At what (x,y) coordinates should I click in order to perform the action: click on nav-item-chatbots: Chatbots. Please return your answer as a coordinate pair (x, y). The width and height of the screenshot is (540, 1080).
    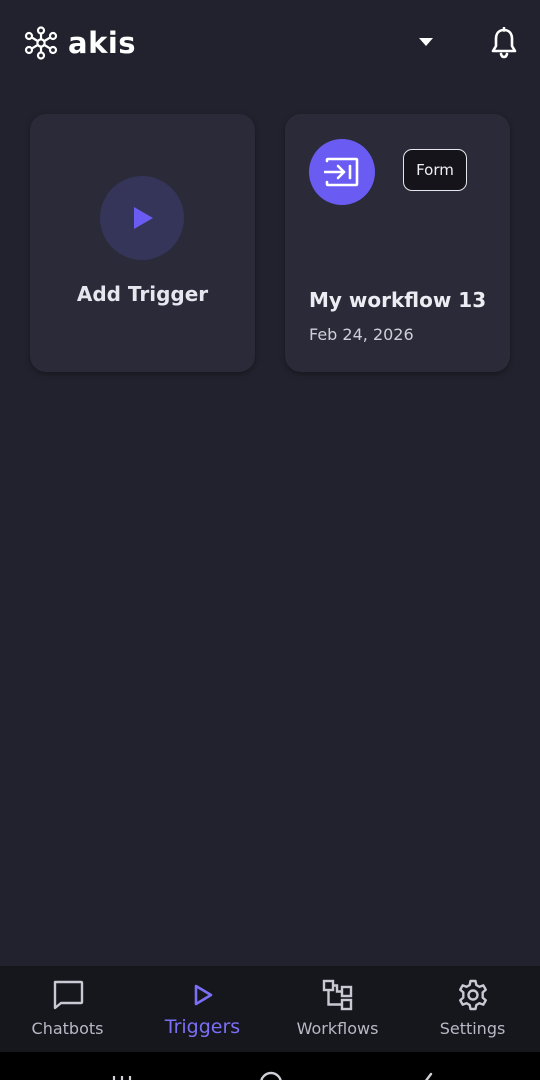
    Looking at the image, I should click on (67, 1009).